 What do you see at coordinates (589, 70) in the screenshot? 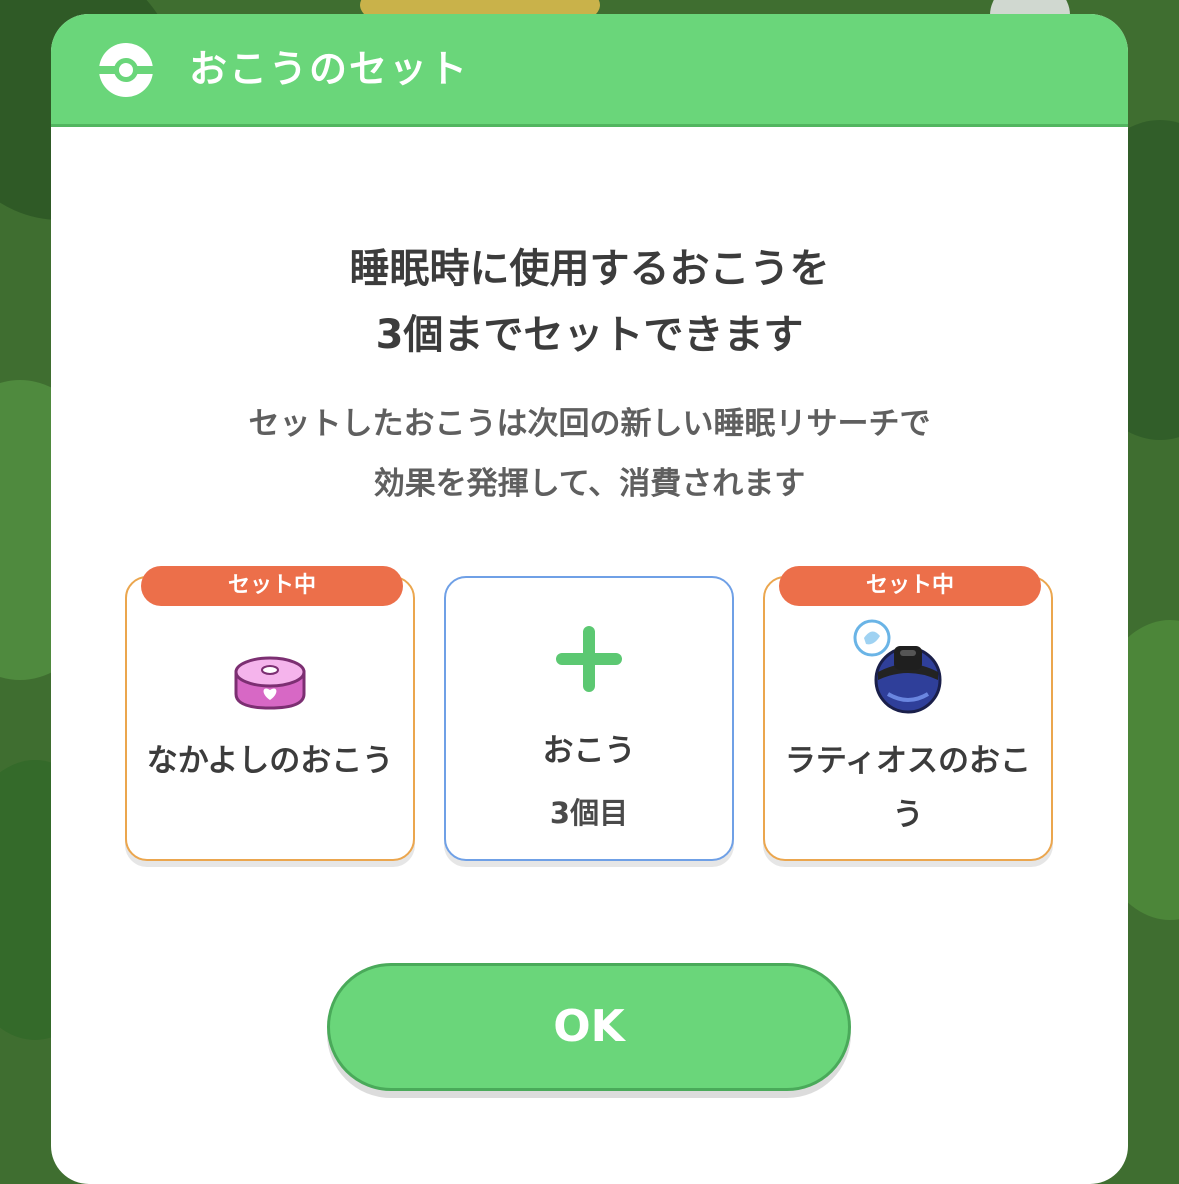
I see `dialog-header: おこうのセット` at bounding box center [589, 70].